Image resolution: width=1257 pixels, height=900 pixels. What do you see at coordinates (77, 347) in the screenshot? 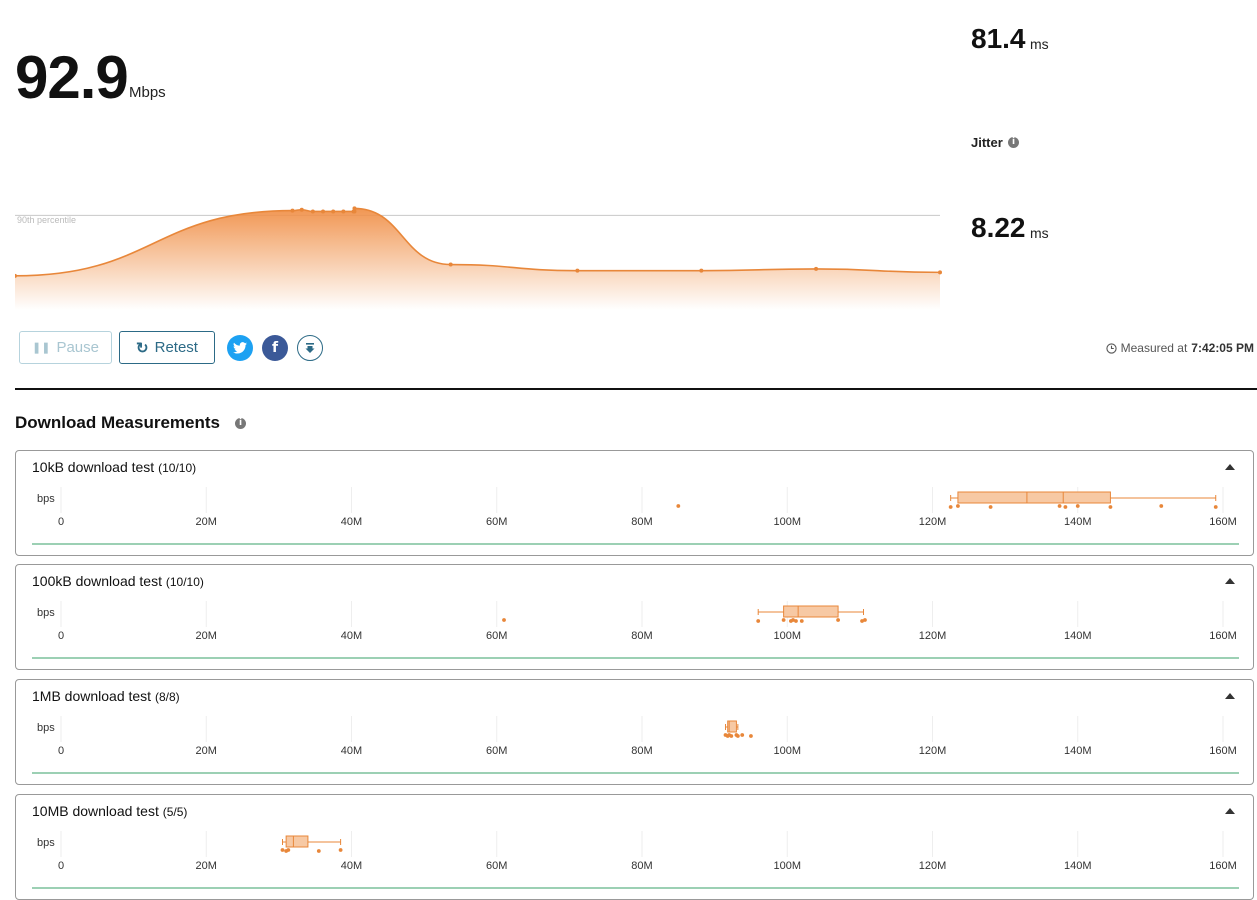
I see `pause-label: Pause` at bounding box center [77, 347].